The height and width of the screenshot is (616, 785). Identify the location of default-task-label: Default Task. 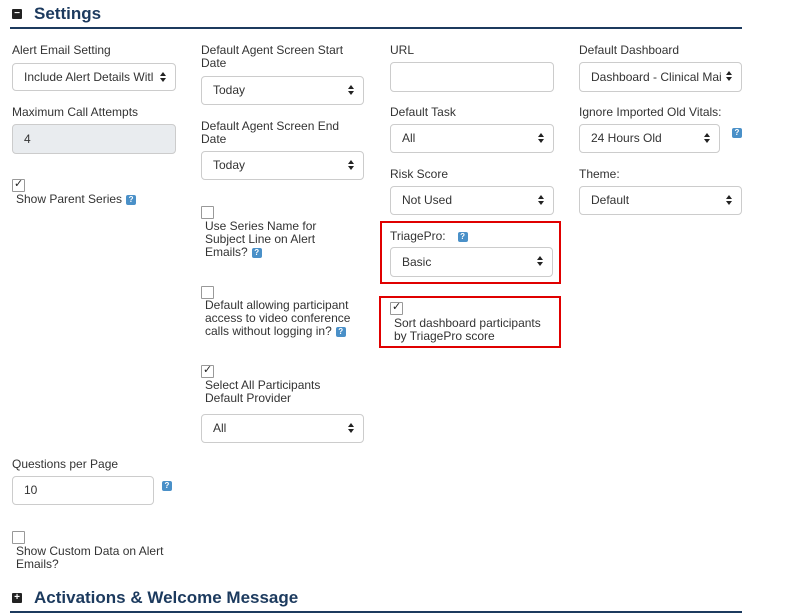
(423, 112).